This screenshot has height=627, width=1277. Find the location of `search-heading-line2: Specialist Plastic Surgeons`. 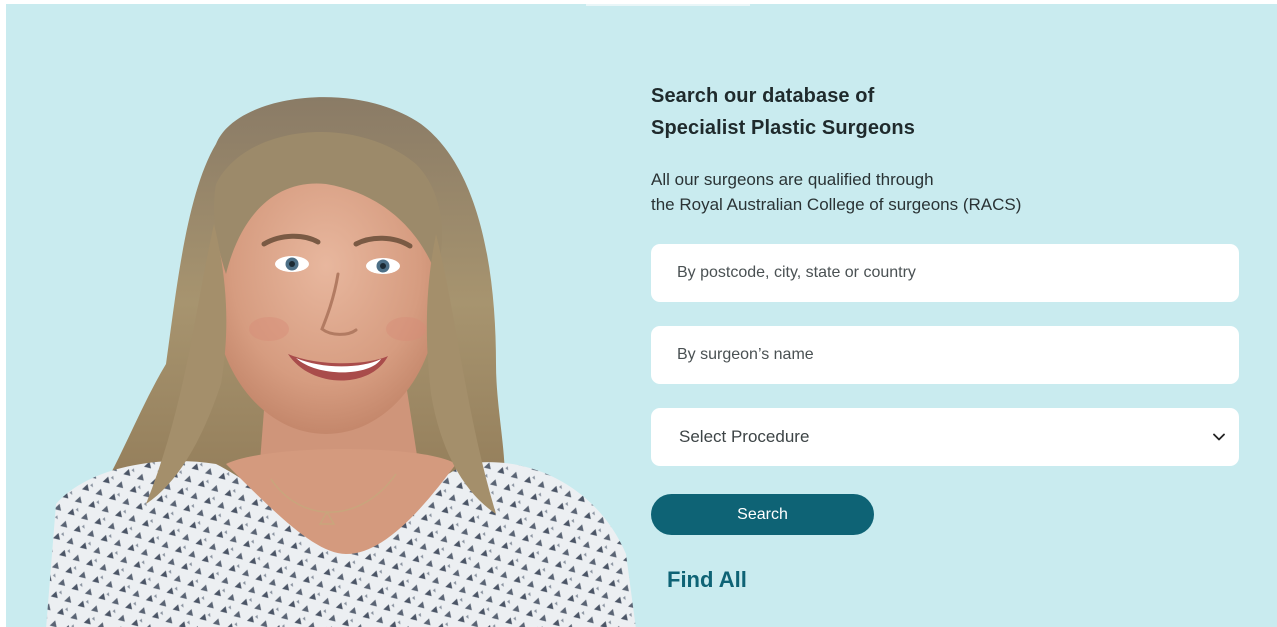

search-heading-line2: Specialist Plastic Surgeons is located at coordinates (783, 128).